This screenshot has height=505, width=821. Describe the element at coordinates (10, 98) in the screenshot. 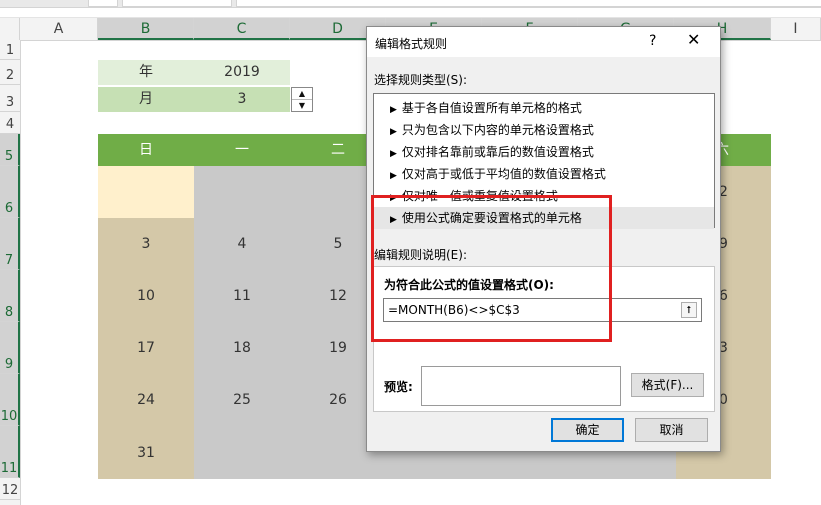

I see `row-header-3: 3` at that location.